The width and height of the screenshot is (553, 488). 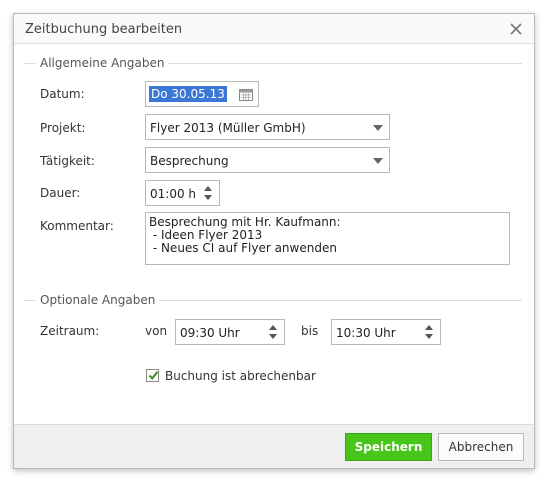 I want to click on from-time-value: 09:30 Uhr, so click(x=210, y=333).